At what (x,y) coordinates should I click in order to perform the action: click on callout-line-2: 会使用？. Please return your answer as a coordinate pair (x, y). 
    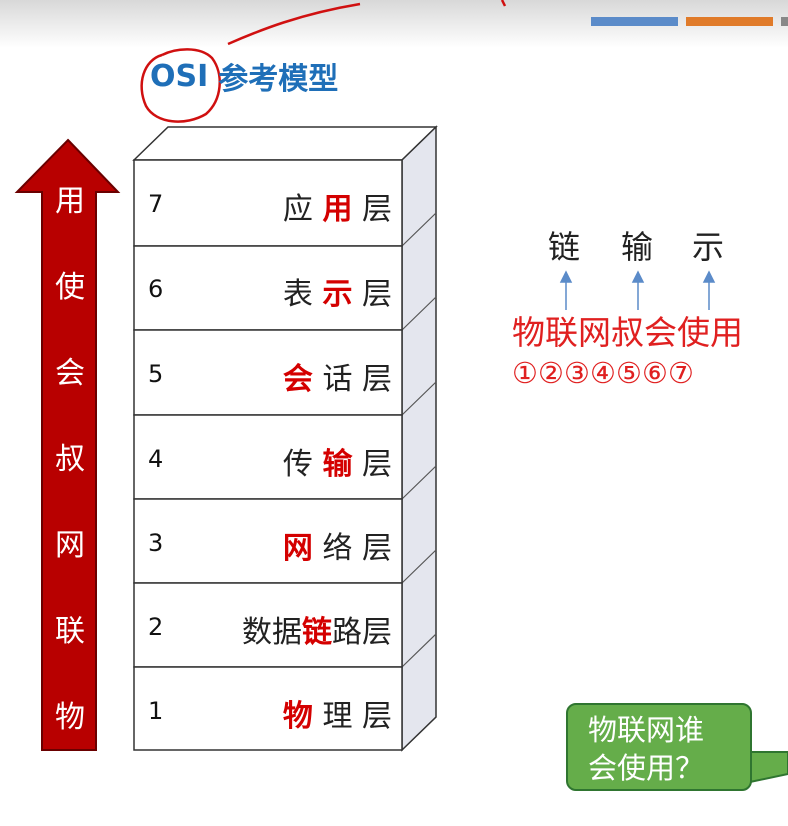
    Looking at the image, I should click on (646, 768).